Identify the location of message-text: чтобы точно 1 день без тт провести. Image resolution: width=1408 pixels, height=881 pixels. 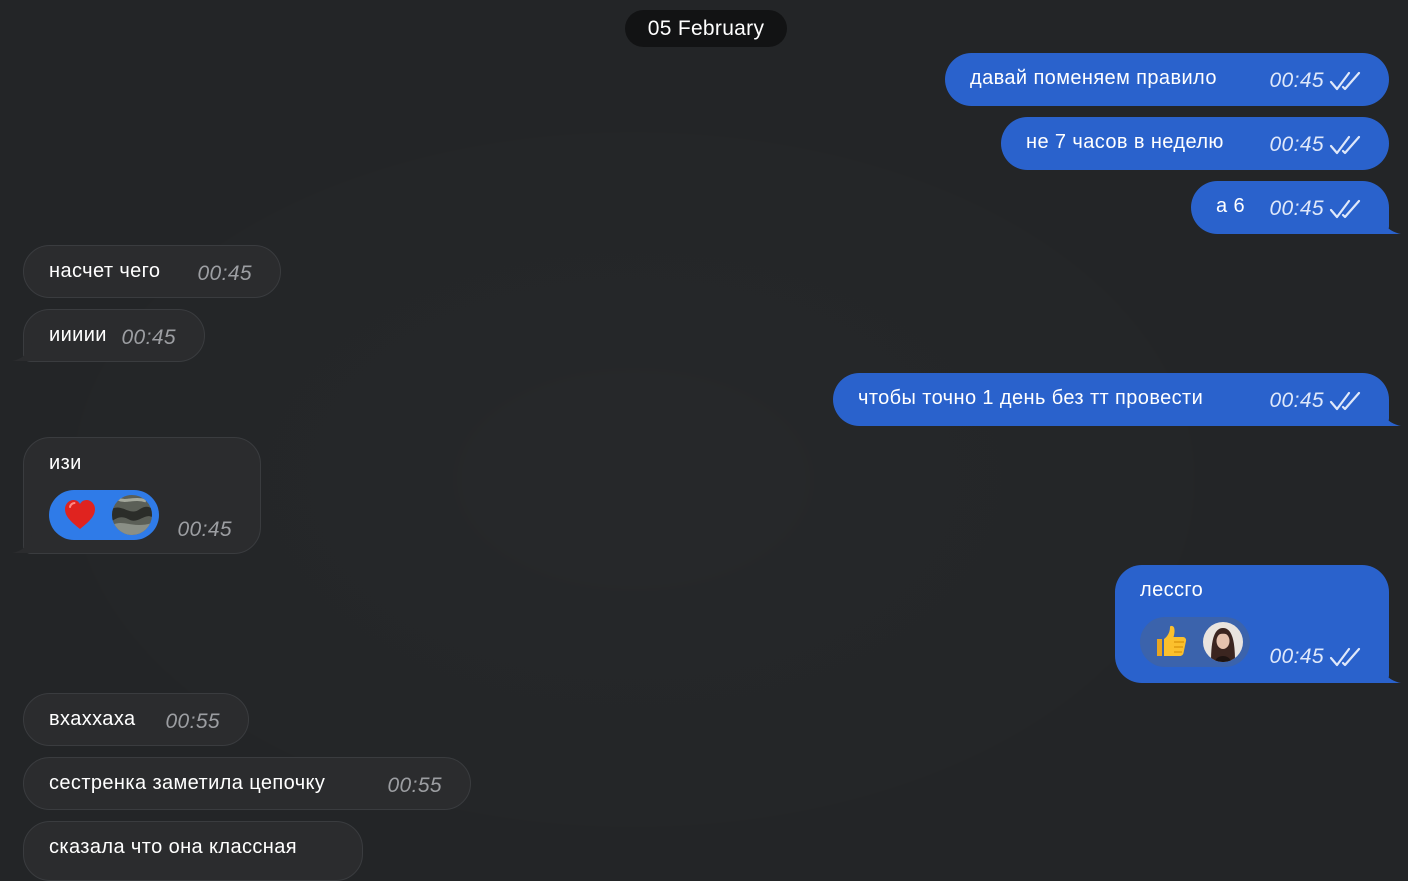
(1031, 398).